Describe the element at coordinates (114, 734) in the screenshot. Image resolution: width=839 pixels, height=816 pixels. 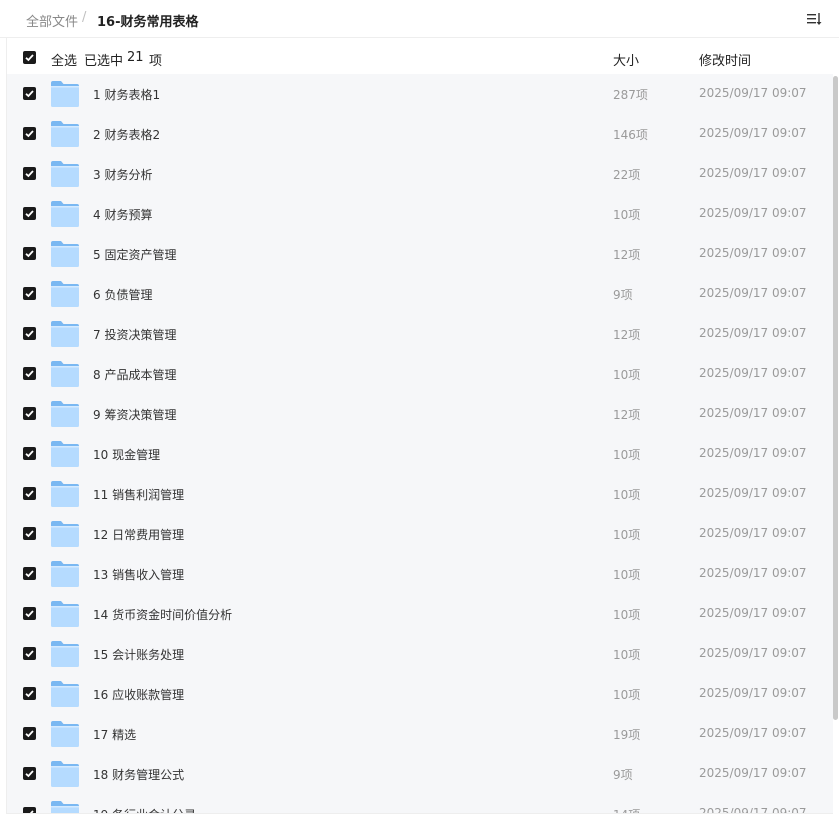
I see `file-name: 17 精选` at that location.